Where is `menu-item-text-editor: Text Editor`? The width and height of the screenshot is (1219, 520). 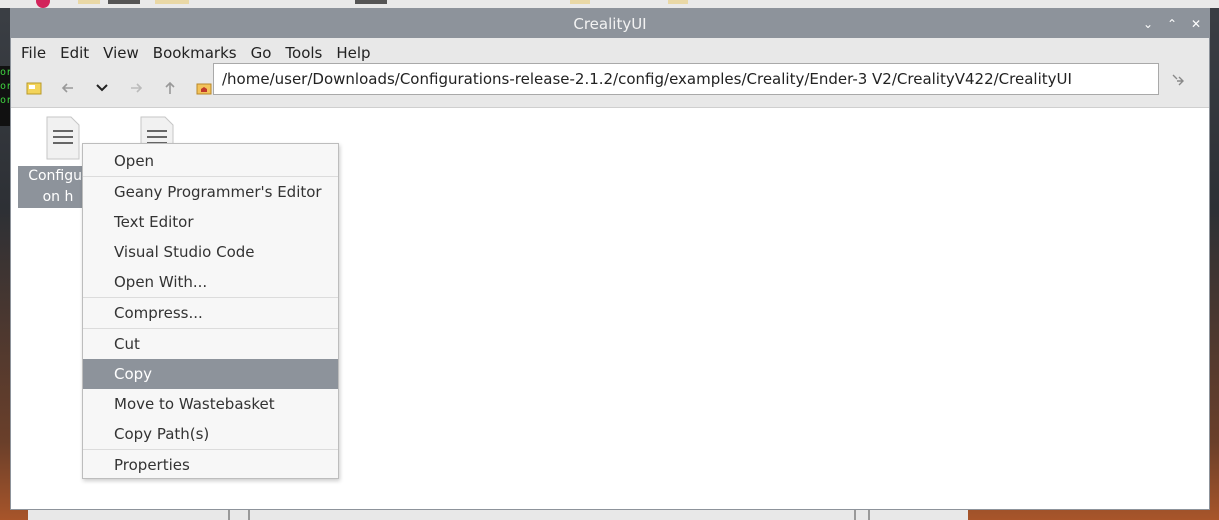
menu-item-text-editor: Text Editor is located at coordinates (210, 222).